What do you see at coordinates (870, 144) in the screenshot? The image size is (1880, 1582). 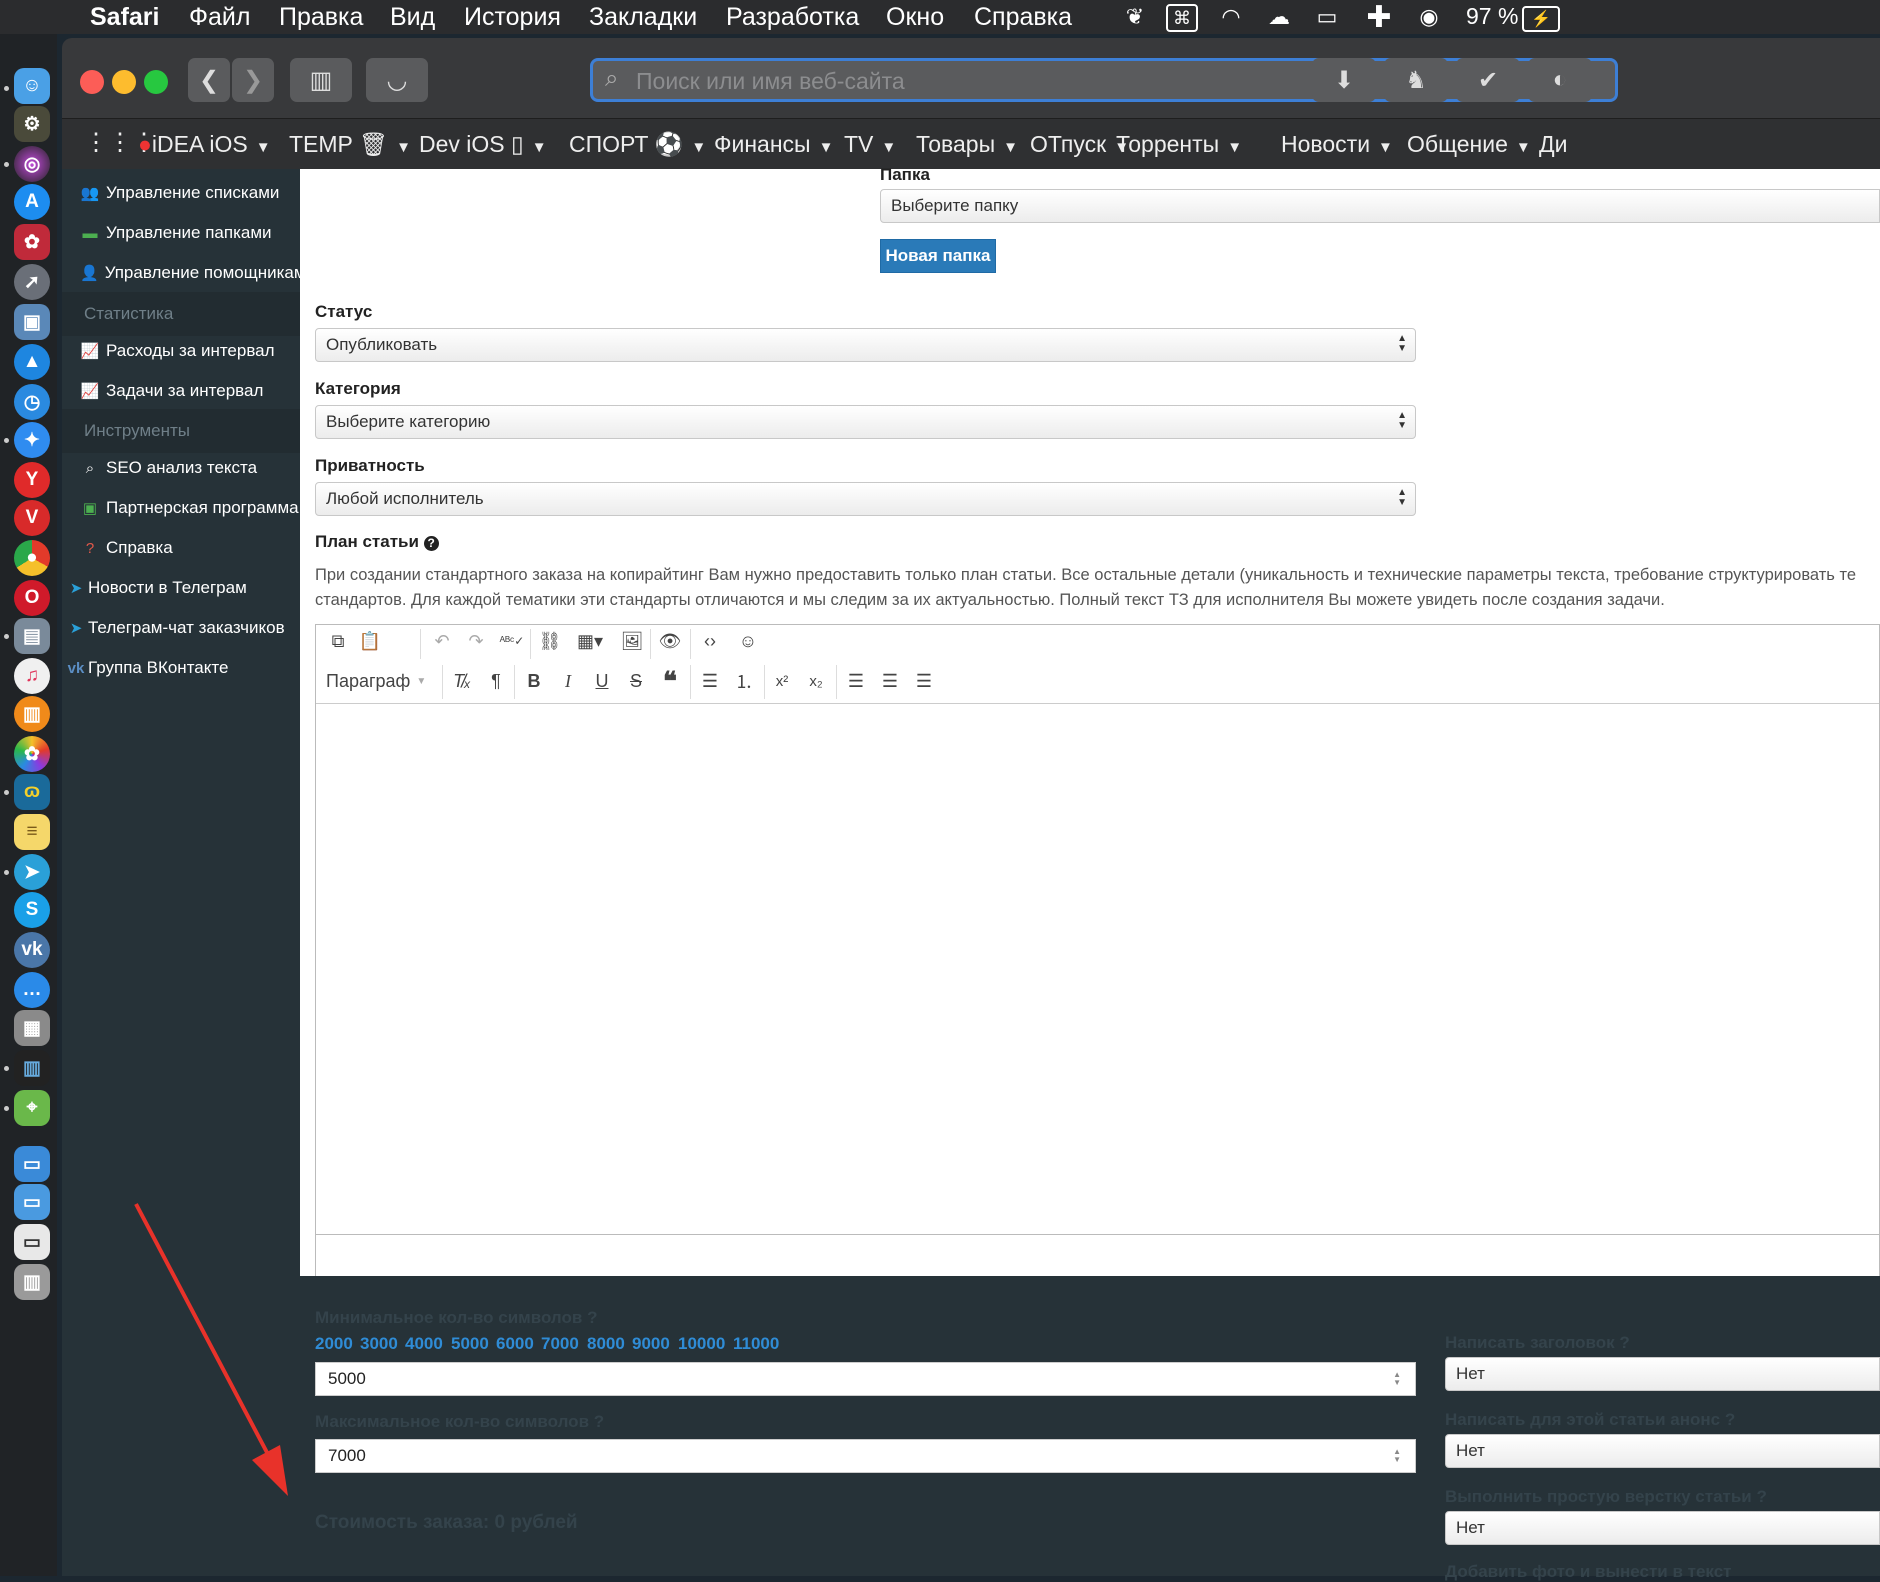 I see `bookmark-tv: TV ▼` at bounding box center [870, 144].